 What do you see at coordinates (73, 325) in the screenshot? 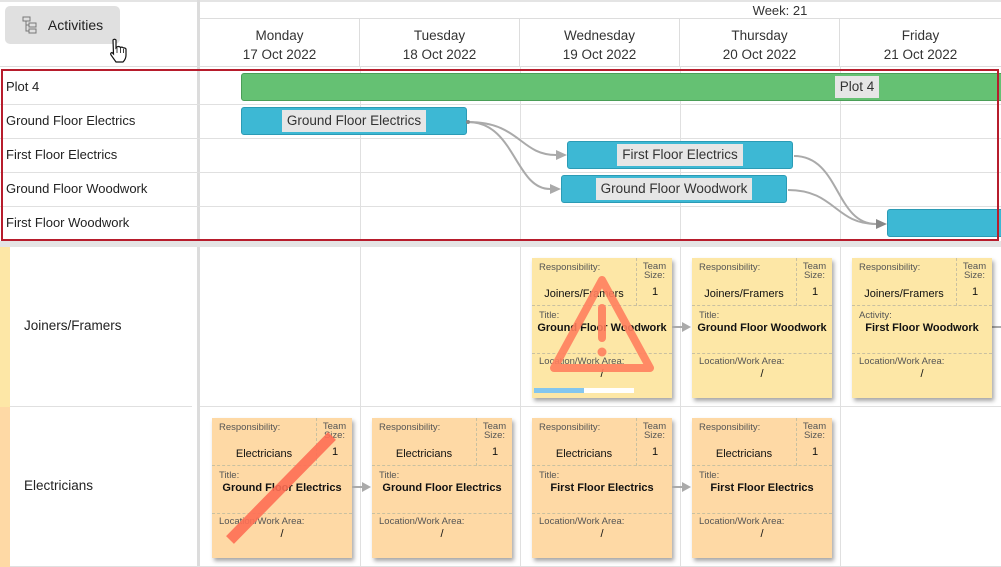
I see `resource-joiners-framers: Joiners/Framers` at bounding box center [73, 325].